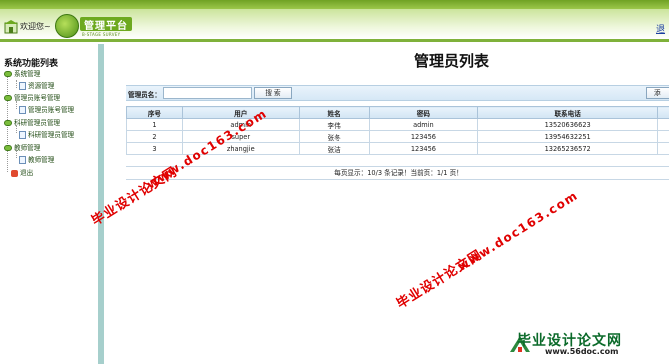  Describe the element at coordinates (240, 136) in the screenshot. I see `cell-user: super` at that location.